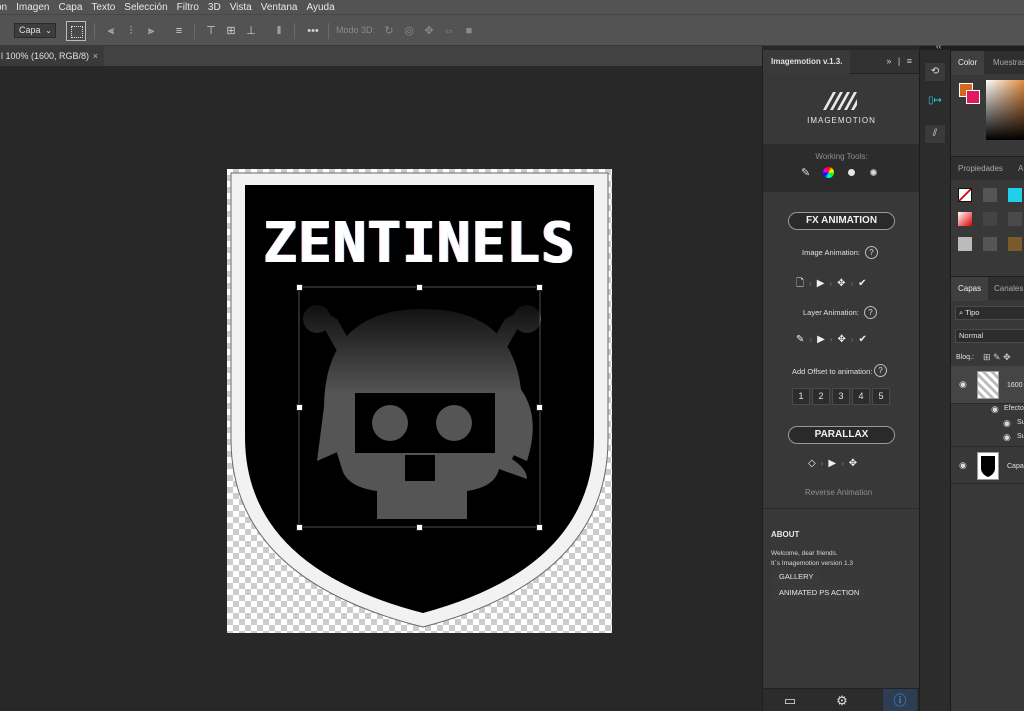 This screenshot has width=1024, height=711. I want to click on blend-mode-select: Normal, so click(989, 336).